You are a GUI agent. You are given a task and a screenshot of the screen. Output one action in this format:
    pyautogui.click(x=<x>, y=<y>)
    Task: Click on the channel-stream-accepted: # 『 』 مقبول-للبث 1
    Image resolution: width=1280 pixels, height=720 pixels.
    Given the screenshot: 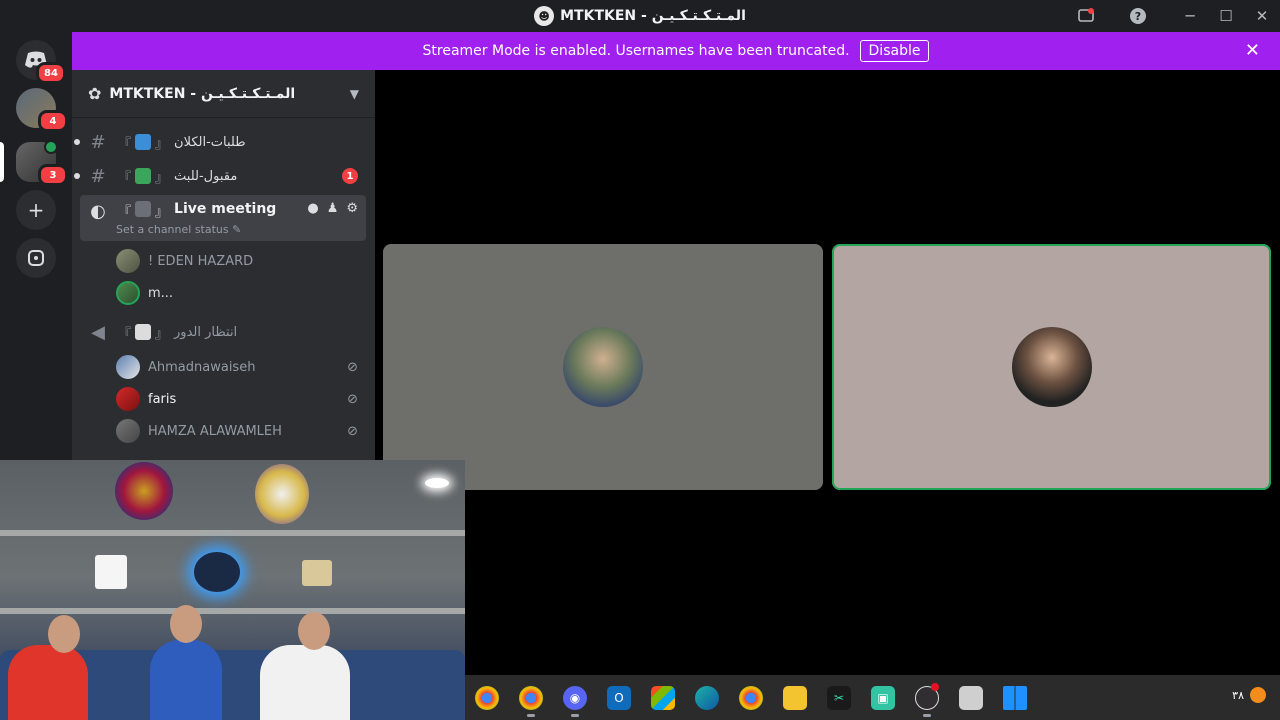 What is the action you would take?
    pyautogui.click(x=220, y=176)
    